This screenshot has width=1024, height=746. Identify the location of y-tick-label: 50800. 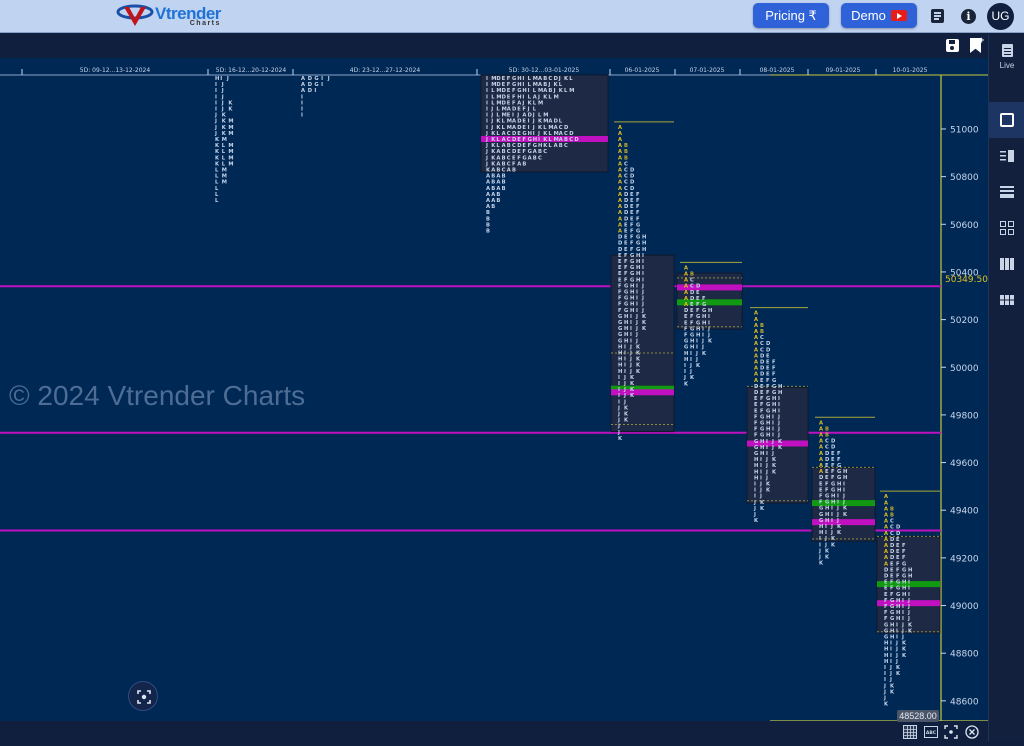
(964, 178).